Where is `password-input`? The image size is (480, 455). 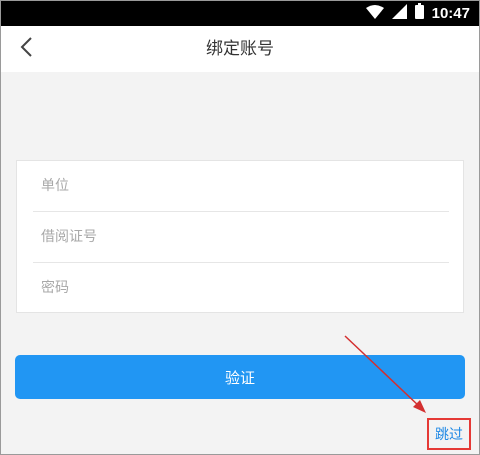
password-input is located at coordinates (241, 288).